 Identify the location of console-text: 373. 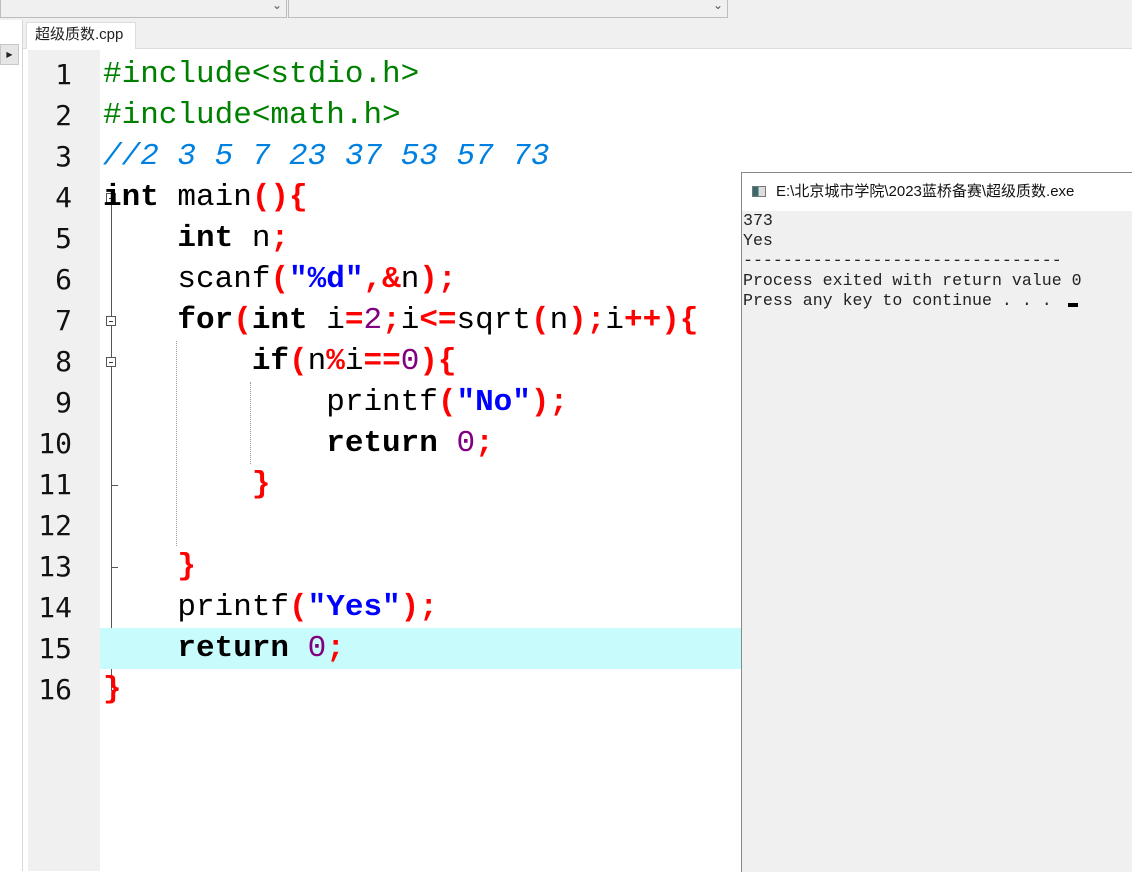
(758, 220).